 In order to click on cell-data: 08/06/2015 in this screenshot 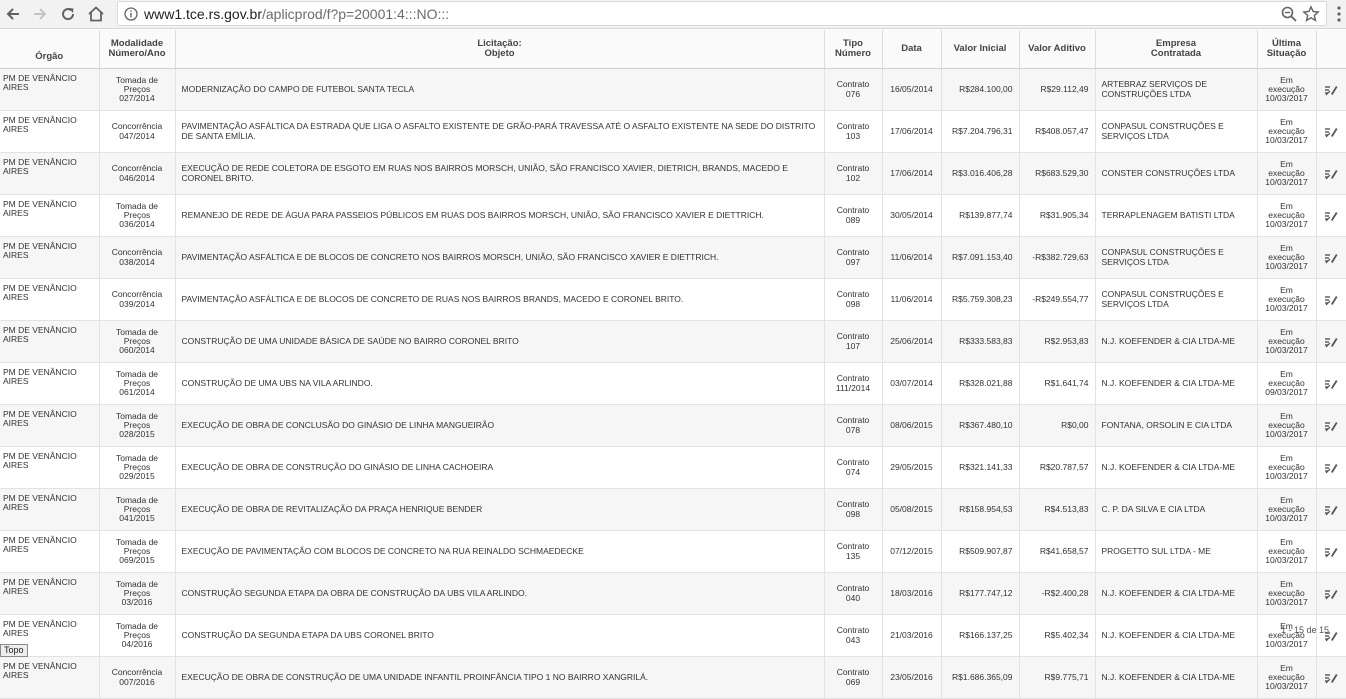, I will do `click(912, 425)`.